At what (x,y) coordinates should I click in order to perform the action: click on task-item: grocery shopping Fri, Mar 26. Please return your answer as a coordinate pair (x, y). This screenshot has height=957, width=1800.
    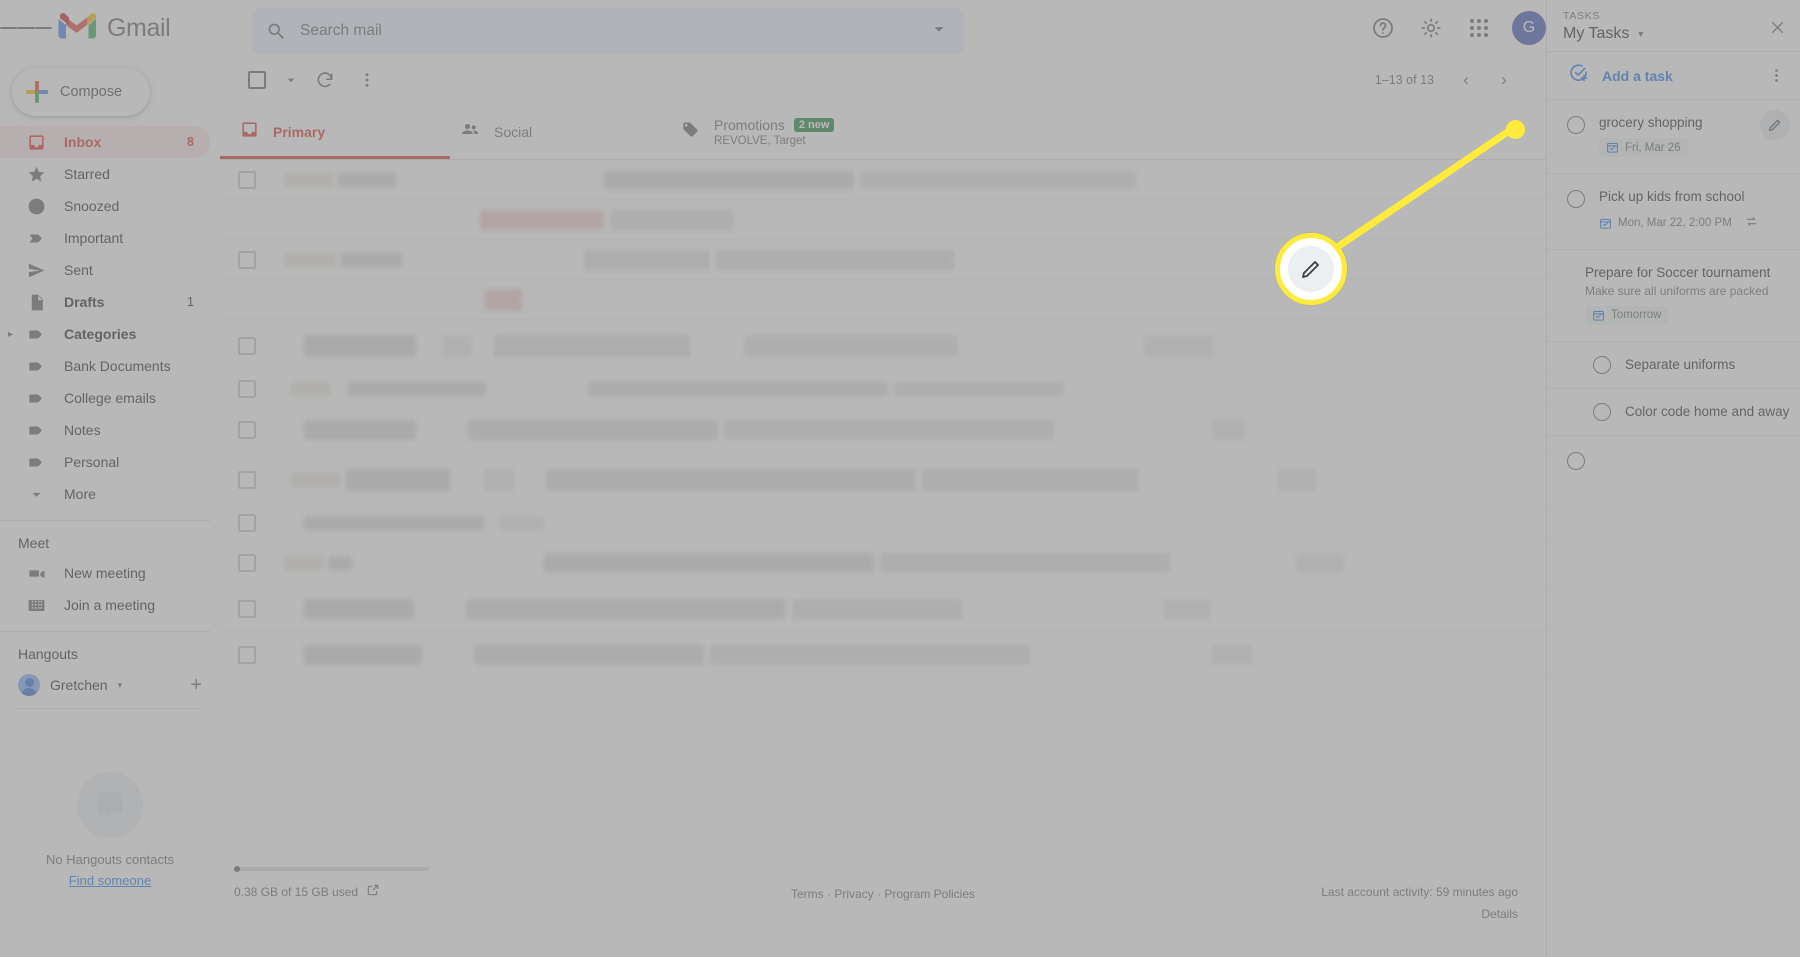
    Looking at the image, I should click on (1673, 136).